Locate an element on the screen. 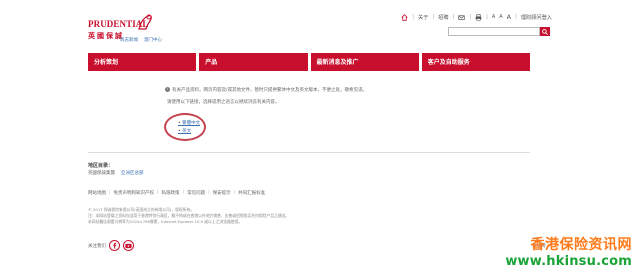 This screenshot has width=640, height=275. region-link-group: 英國保誠集團 is located at coordinates (101, 173).